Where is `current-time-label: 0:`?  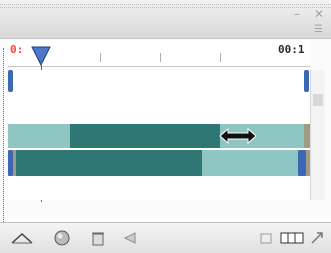 current-time-label: 0: is located at coordinates (17, 49).